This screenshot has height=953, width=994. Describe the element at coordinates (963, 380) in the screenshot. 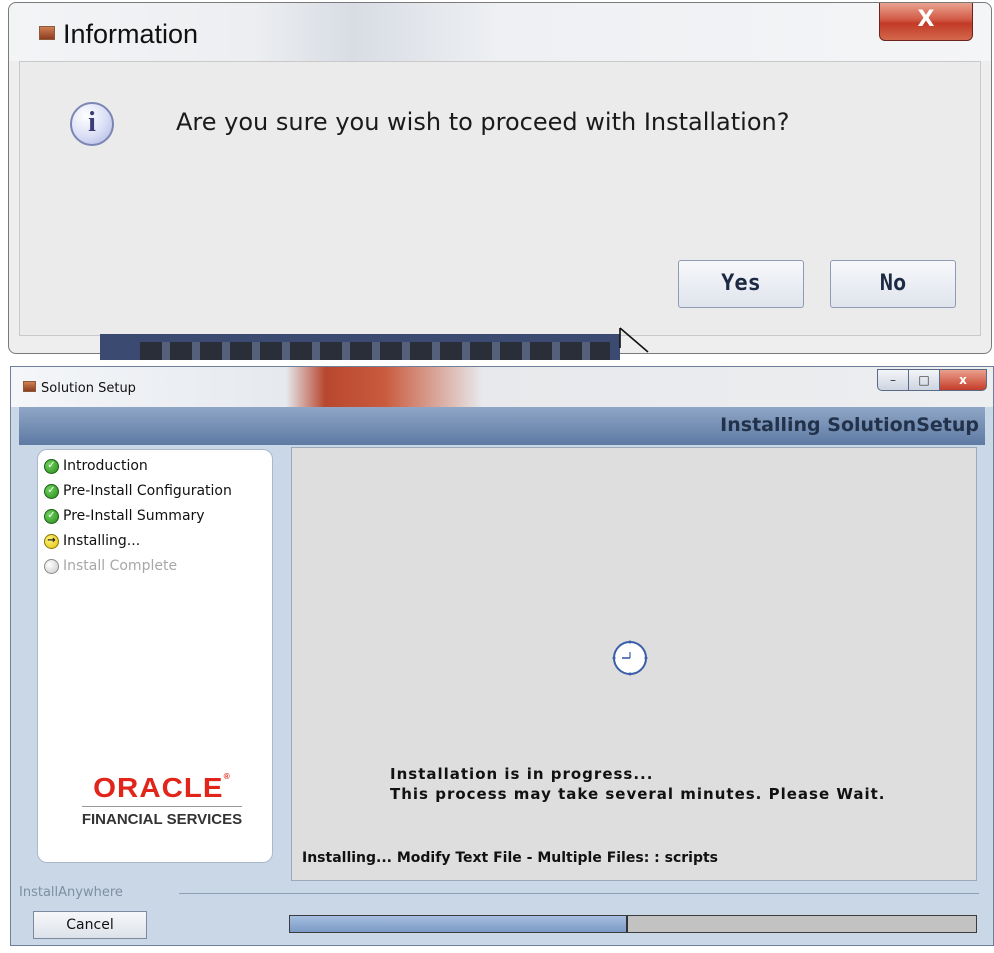

I see `close-button: x` at that location.